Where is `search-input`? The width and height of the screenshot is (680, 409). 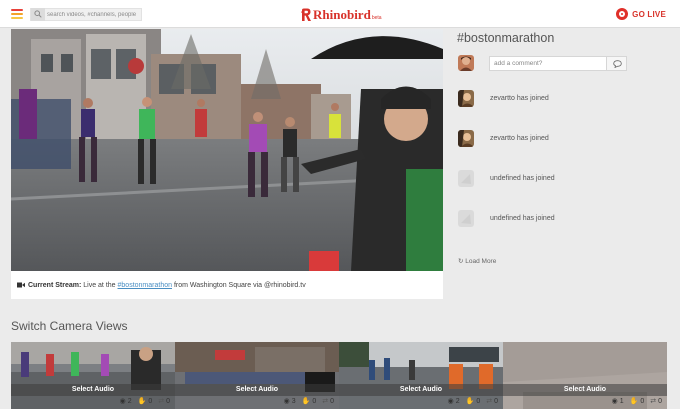 search-input is located at coordinates (94, 14).